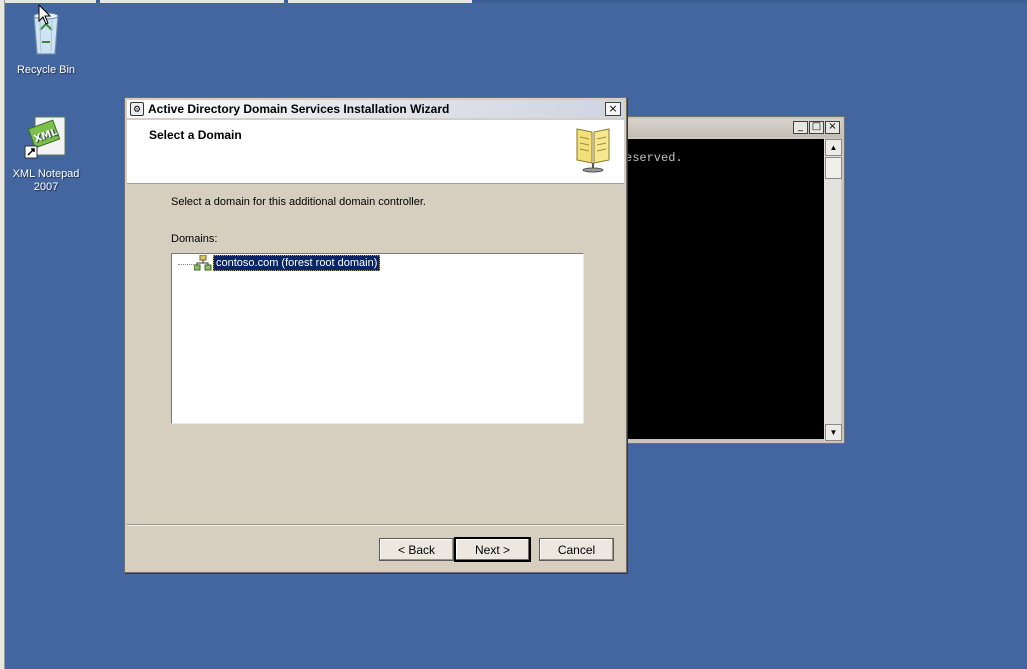  What do you see at coordinates (186, 264) in the screenshot?
I see `tree-connector` at bounding box center [186, 264].